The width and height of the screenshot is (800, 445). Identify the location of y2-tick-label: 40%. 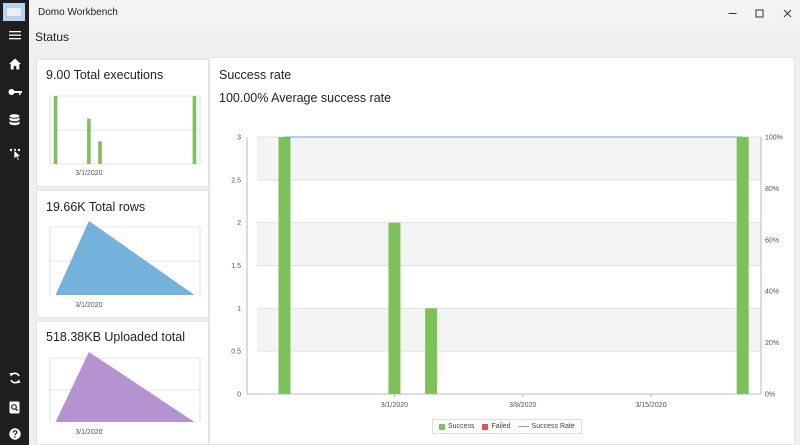
(772, 292).